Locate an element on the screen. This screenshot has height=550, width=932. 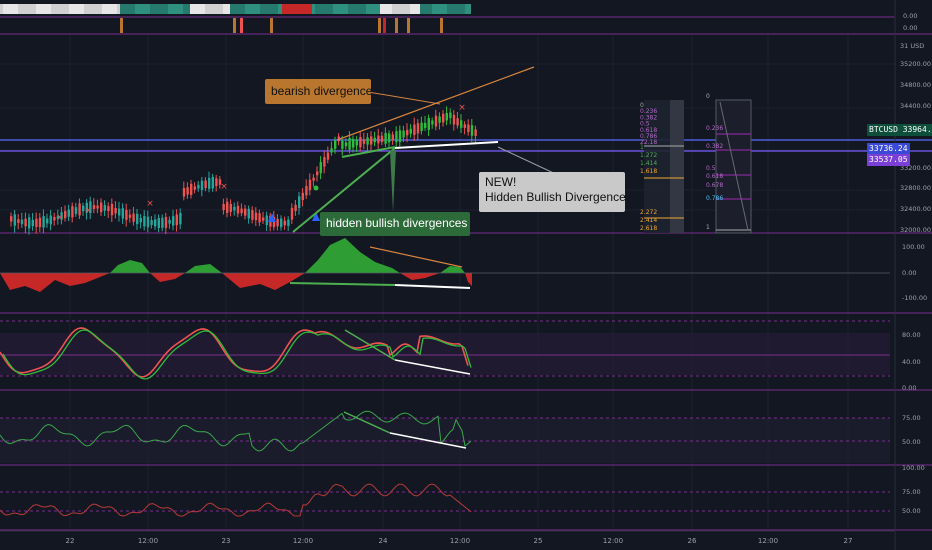
osc4-axis-label: 50.00 is located at coordinates (911, 511).